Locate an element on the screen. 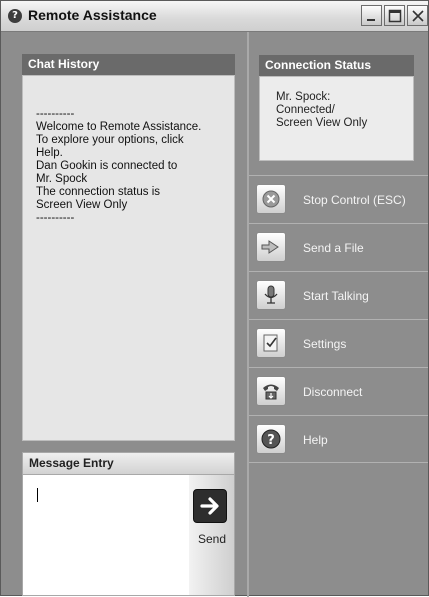  send-button is located at coordinates (210, 506).